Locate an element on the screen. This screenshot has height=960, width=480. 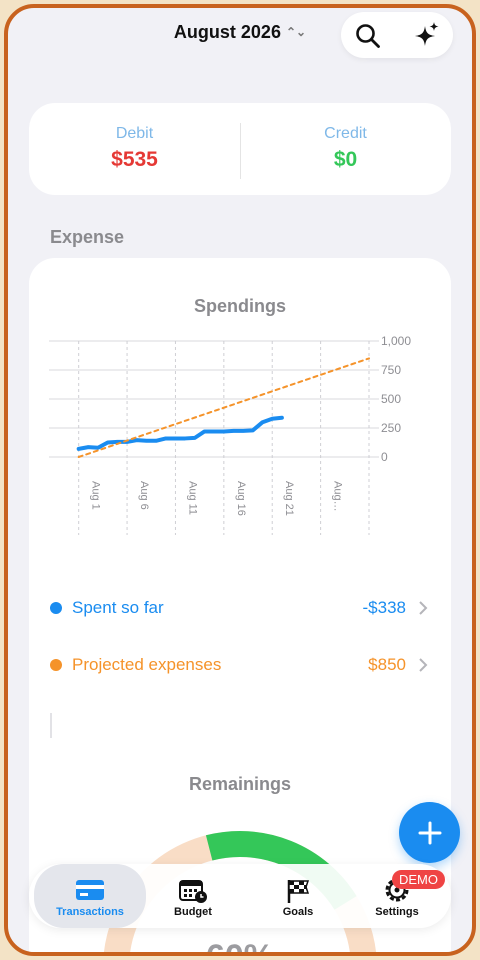
expense-section-title: Expense is located at coordinates (87, 237).